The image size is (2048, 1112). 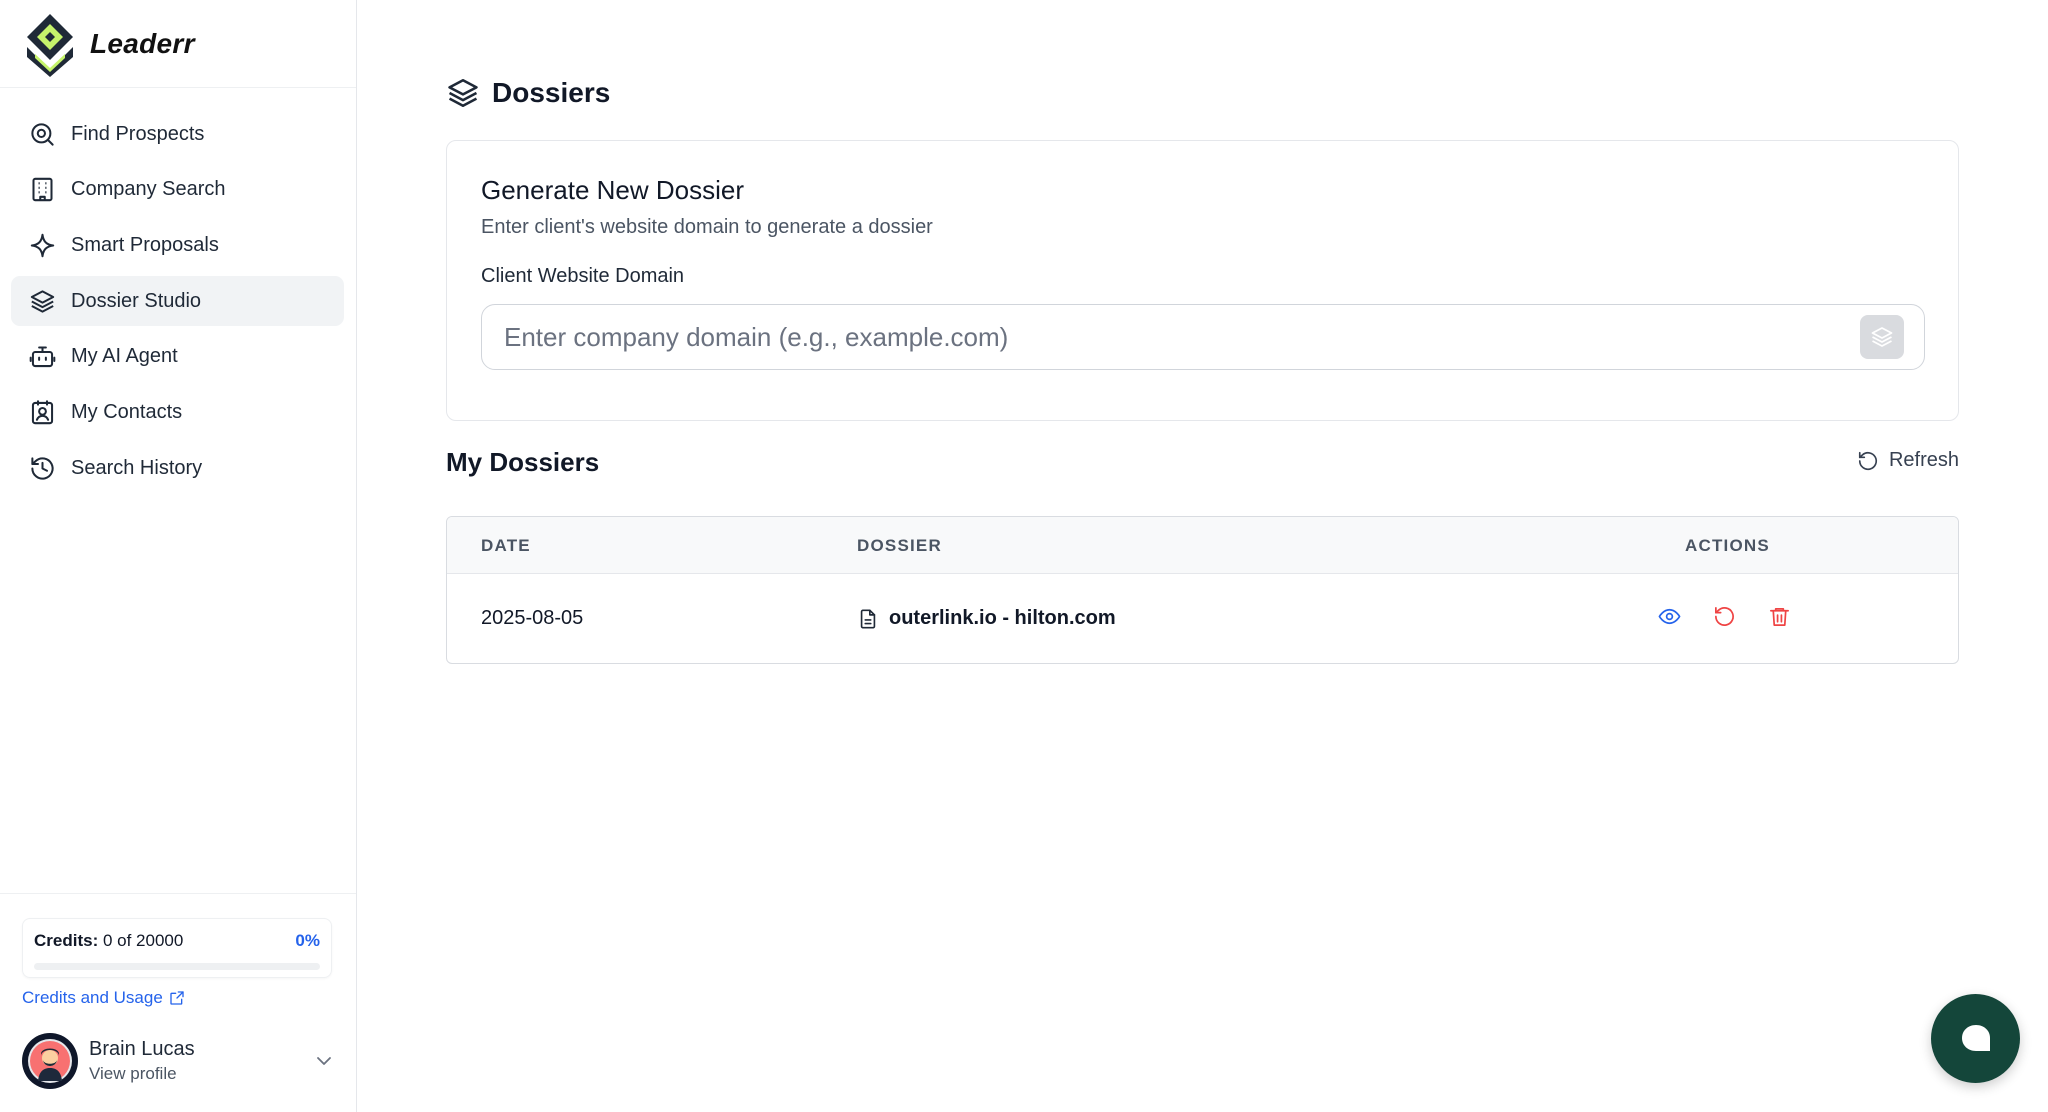 I want to click on dossier-link: outerlink.io - hilton.com, so click(x=986, y=618).